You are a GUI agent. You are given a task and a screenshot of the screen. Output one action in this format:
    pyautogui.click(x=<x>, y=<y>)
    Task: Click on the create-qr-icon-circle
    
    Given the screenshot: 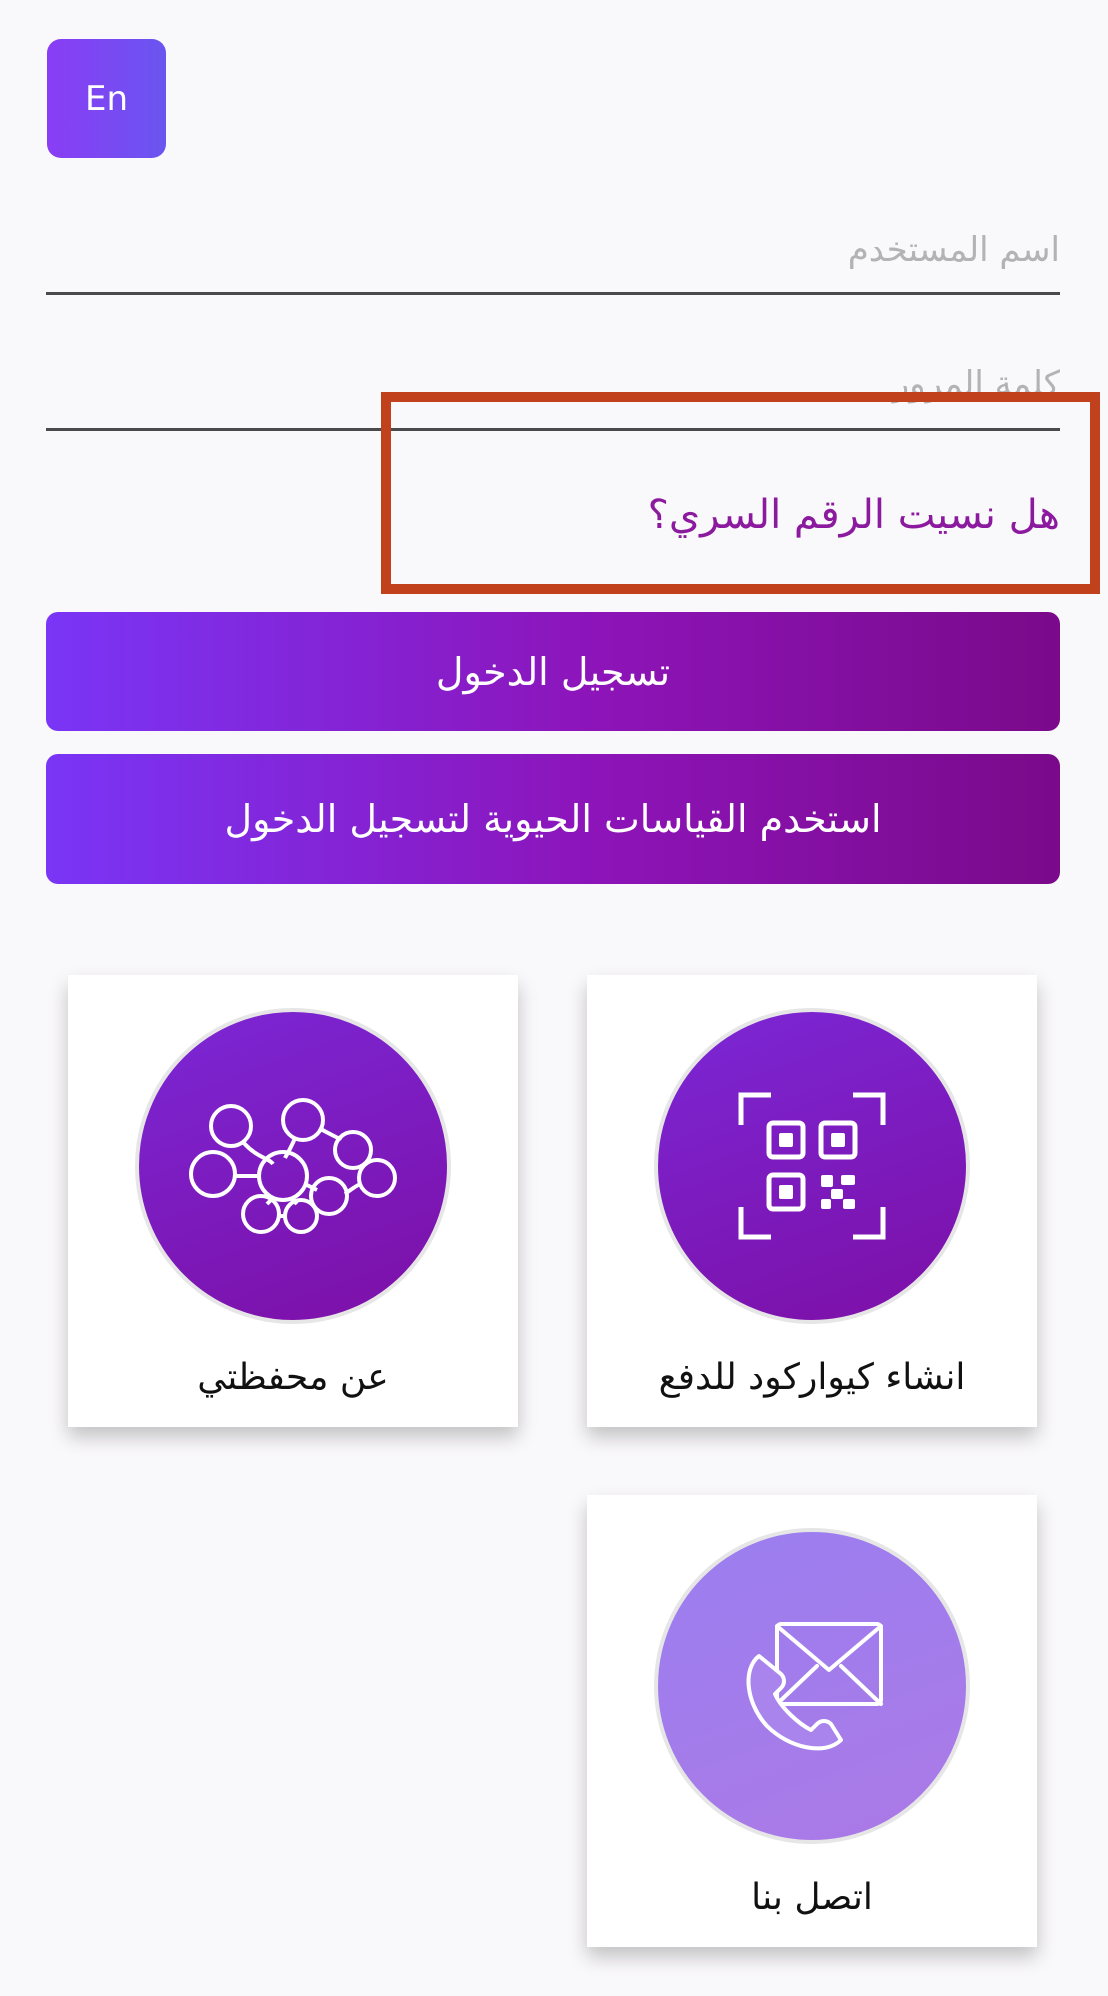 What is the action you would take?
    pyautogui.click(x=812, y=1166)
    